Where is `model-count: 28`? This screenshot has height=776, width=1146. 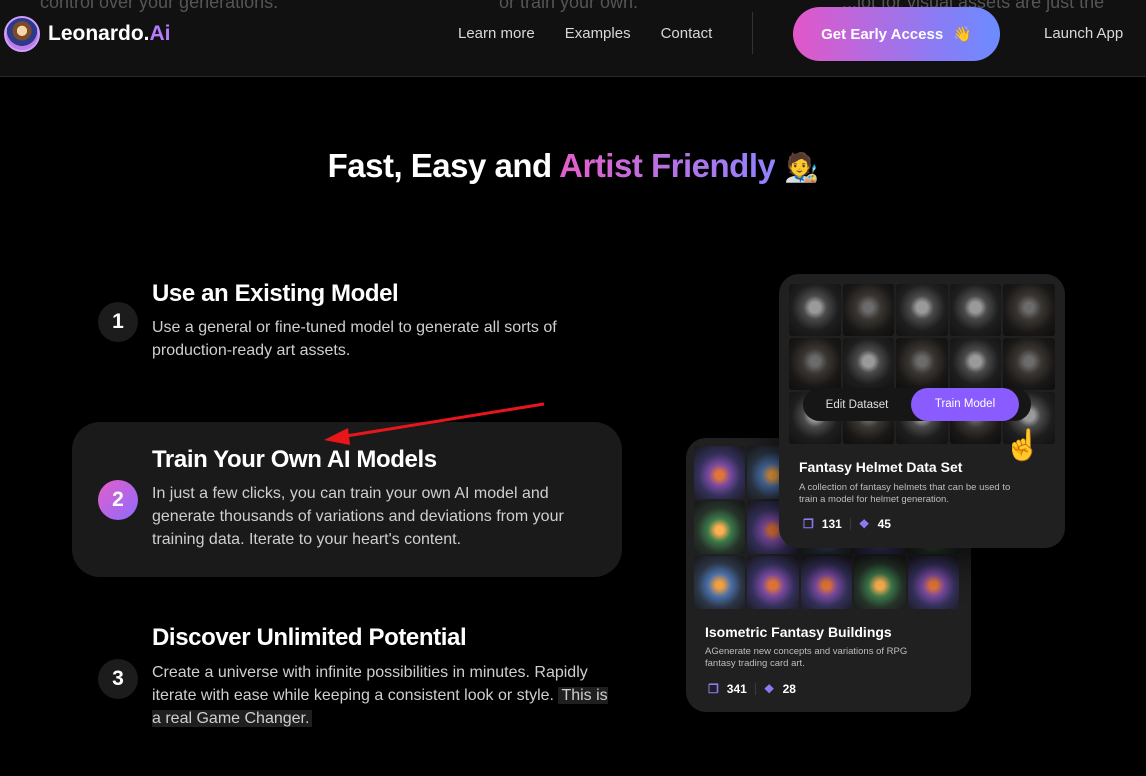 model-count: 28 is located at coordinates (789, 689).